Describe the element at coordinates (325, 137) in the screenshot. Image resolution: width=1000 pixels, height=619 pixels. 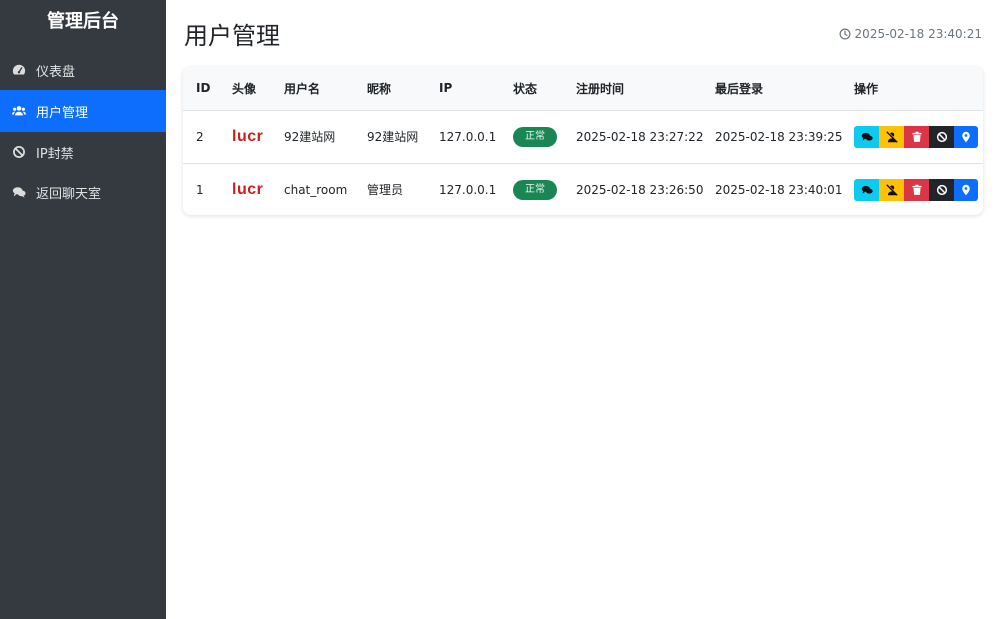
I see `cell-username: 92建站网` at that location.